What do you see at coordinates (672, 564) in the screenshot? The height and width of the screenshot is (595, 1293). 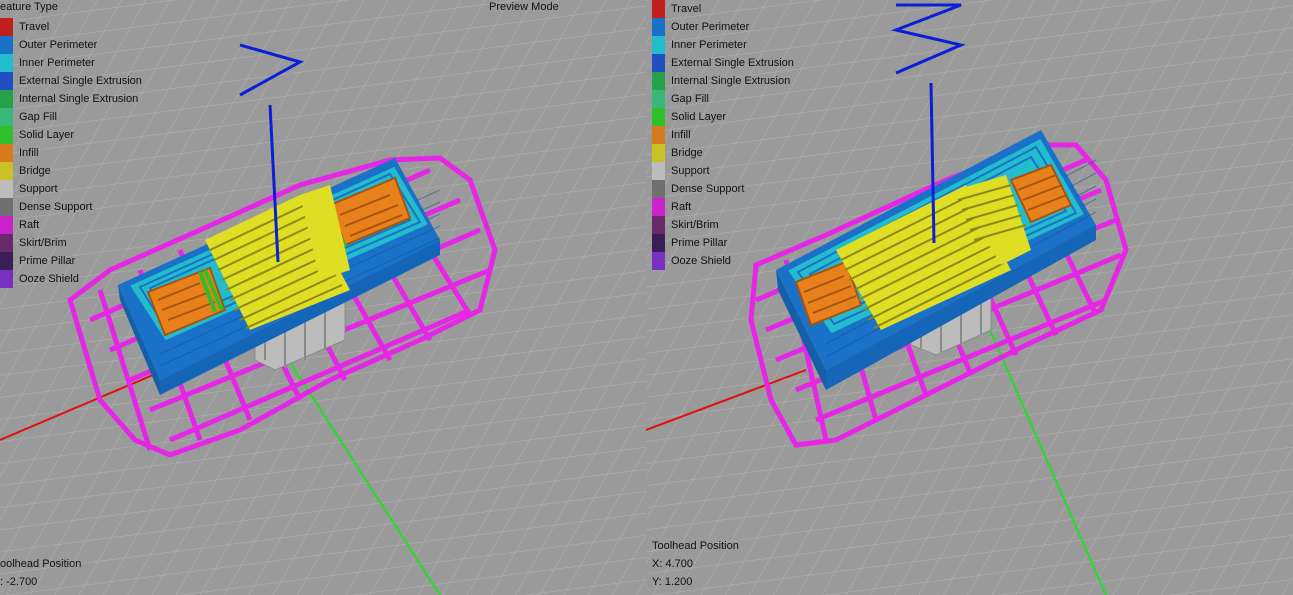 I see `toolhead-x: X: 4.700` at bounding box center [672, 564].